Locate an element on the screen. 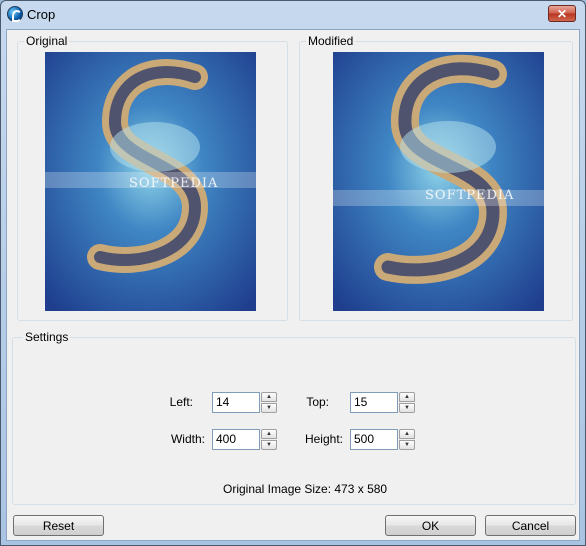 The image size is (586, 546). left-spinner: ▲ ▼ is located at coordinates (269, 402).